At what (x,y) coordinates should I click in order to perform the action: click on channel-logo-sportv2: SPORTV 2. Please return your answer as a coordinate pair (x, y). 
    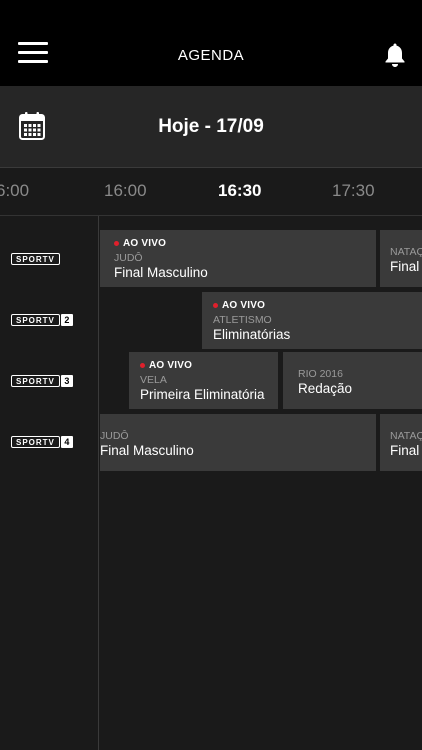
    Looking at the image, I should click on (42, 320).